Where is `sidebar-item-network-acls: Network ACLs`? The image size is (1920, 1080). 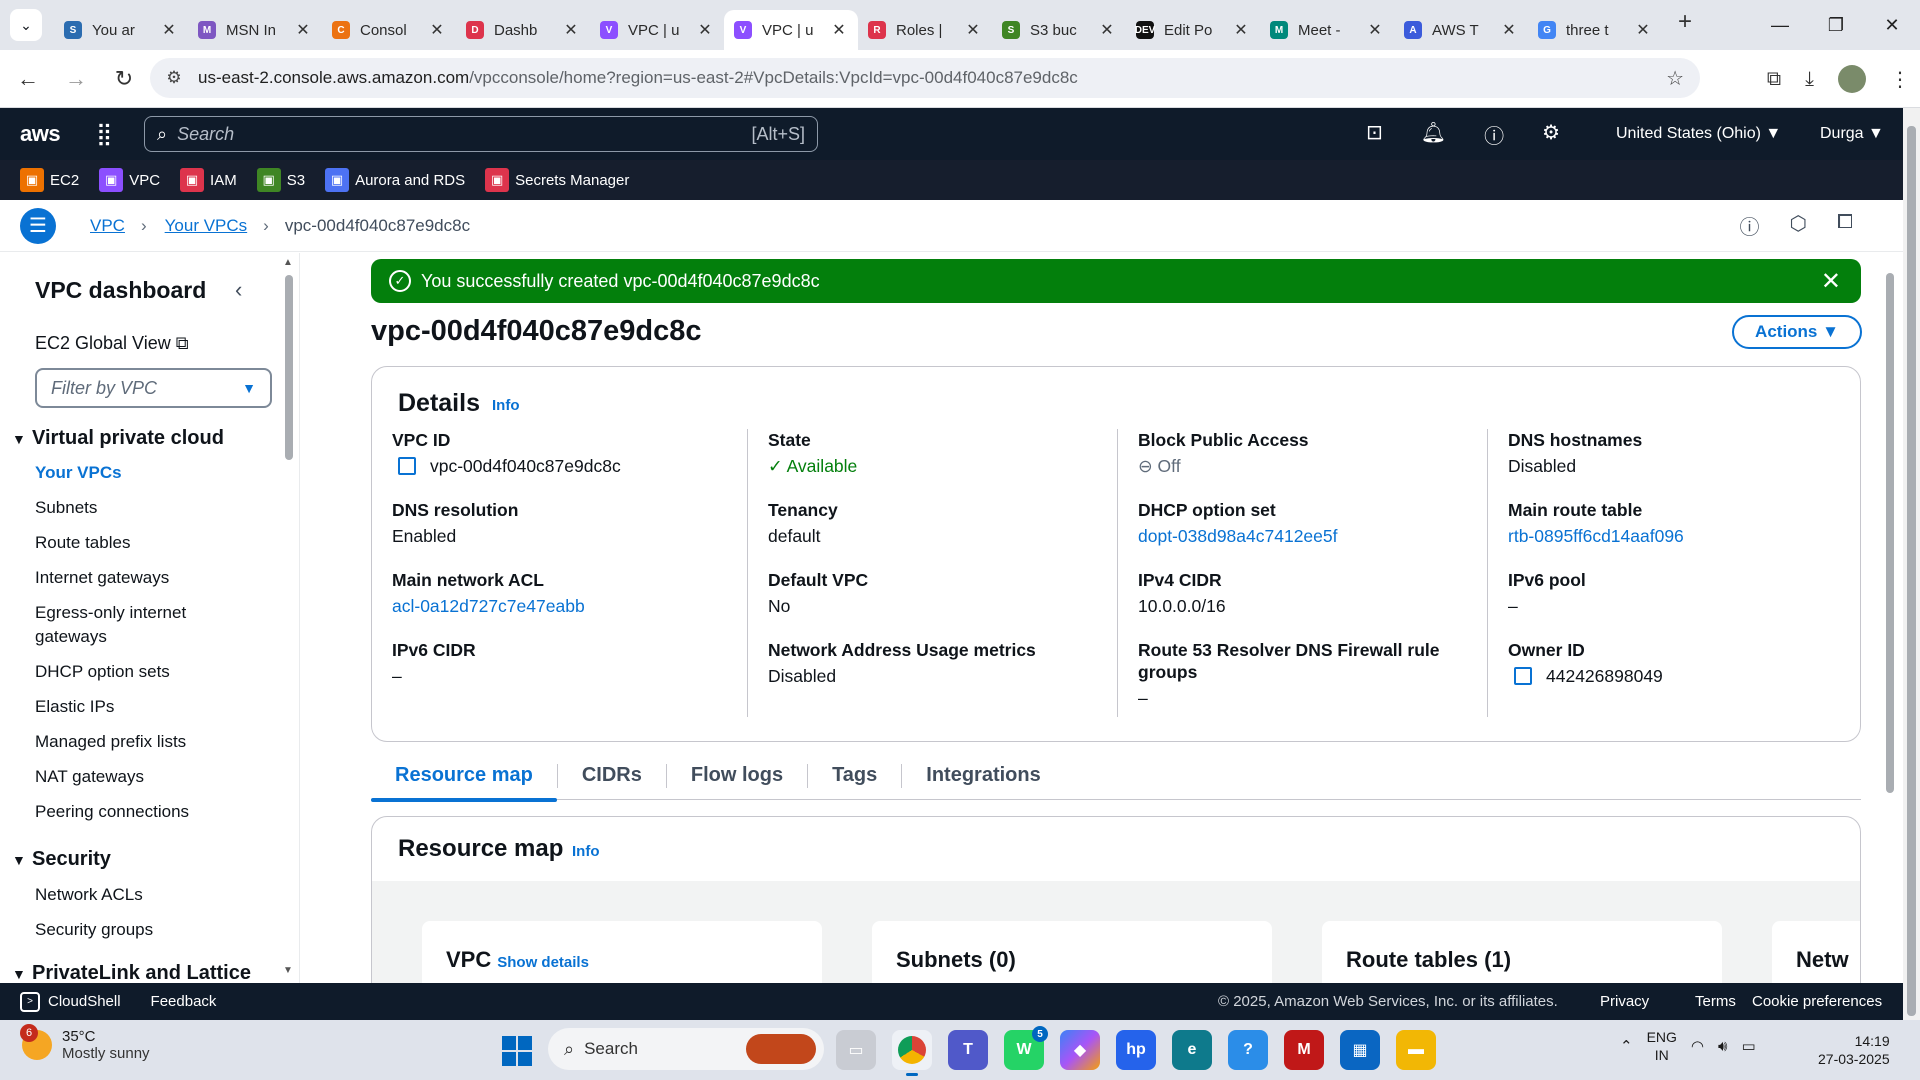 sidebar-item-network-acls: Network ACLs is located at coordinates (89, 894).